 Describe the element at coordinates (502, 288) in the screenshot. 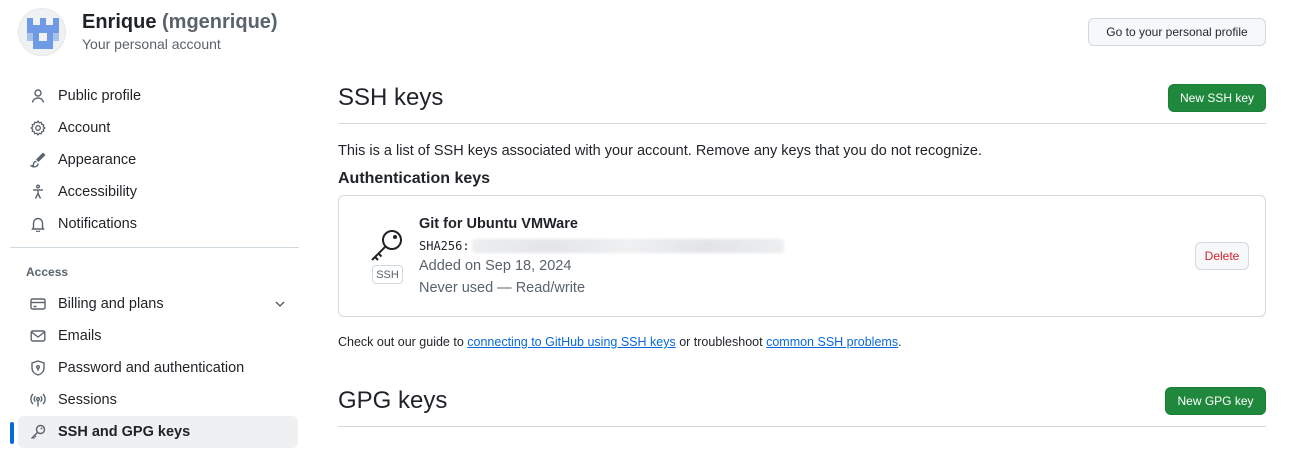

I see `key-usage: Never used — Read/write` at that location.